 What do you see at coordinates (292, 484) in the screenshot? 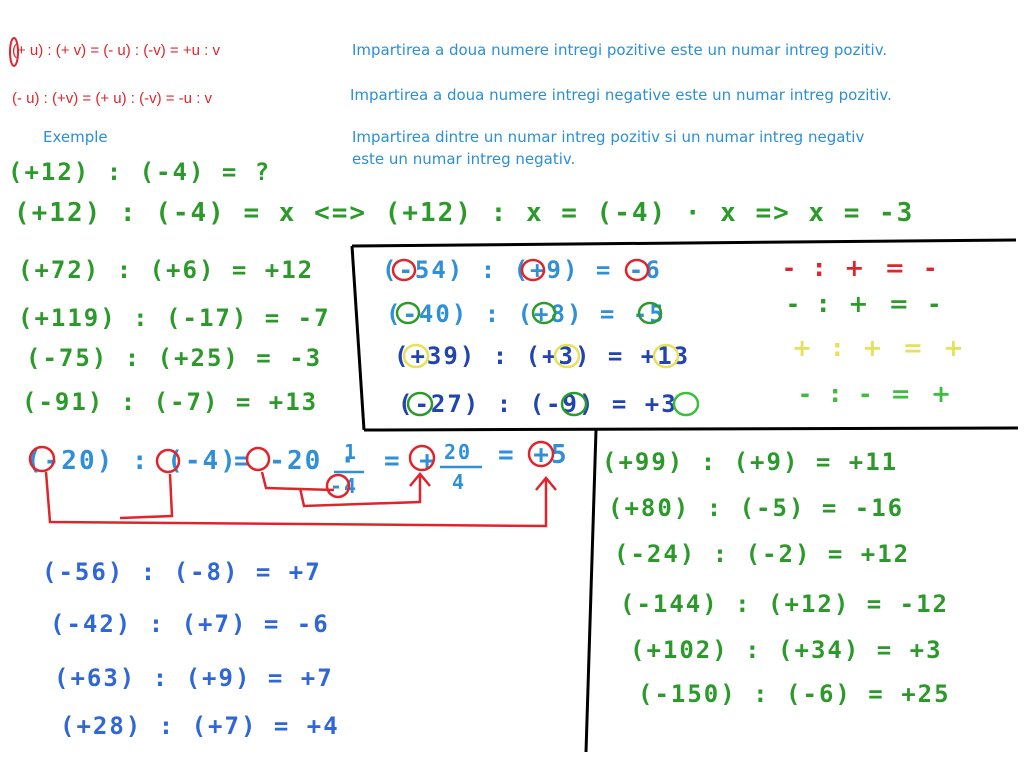
I see `fraction-arrows` at bounding box center [292, 484].